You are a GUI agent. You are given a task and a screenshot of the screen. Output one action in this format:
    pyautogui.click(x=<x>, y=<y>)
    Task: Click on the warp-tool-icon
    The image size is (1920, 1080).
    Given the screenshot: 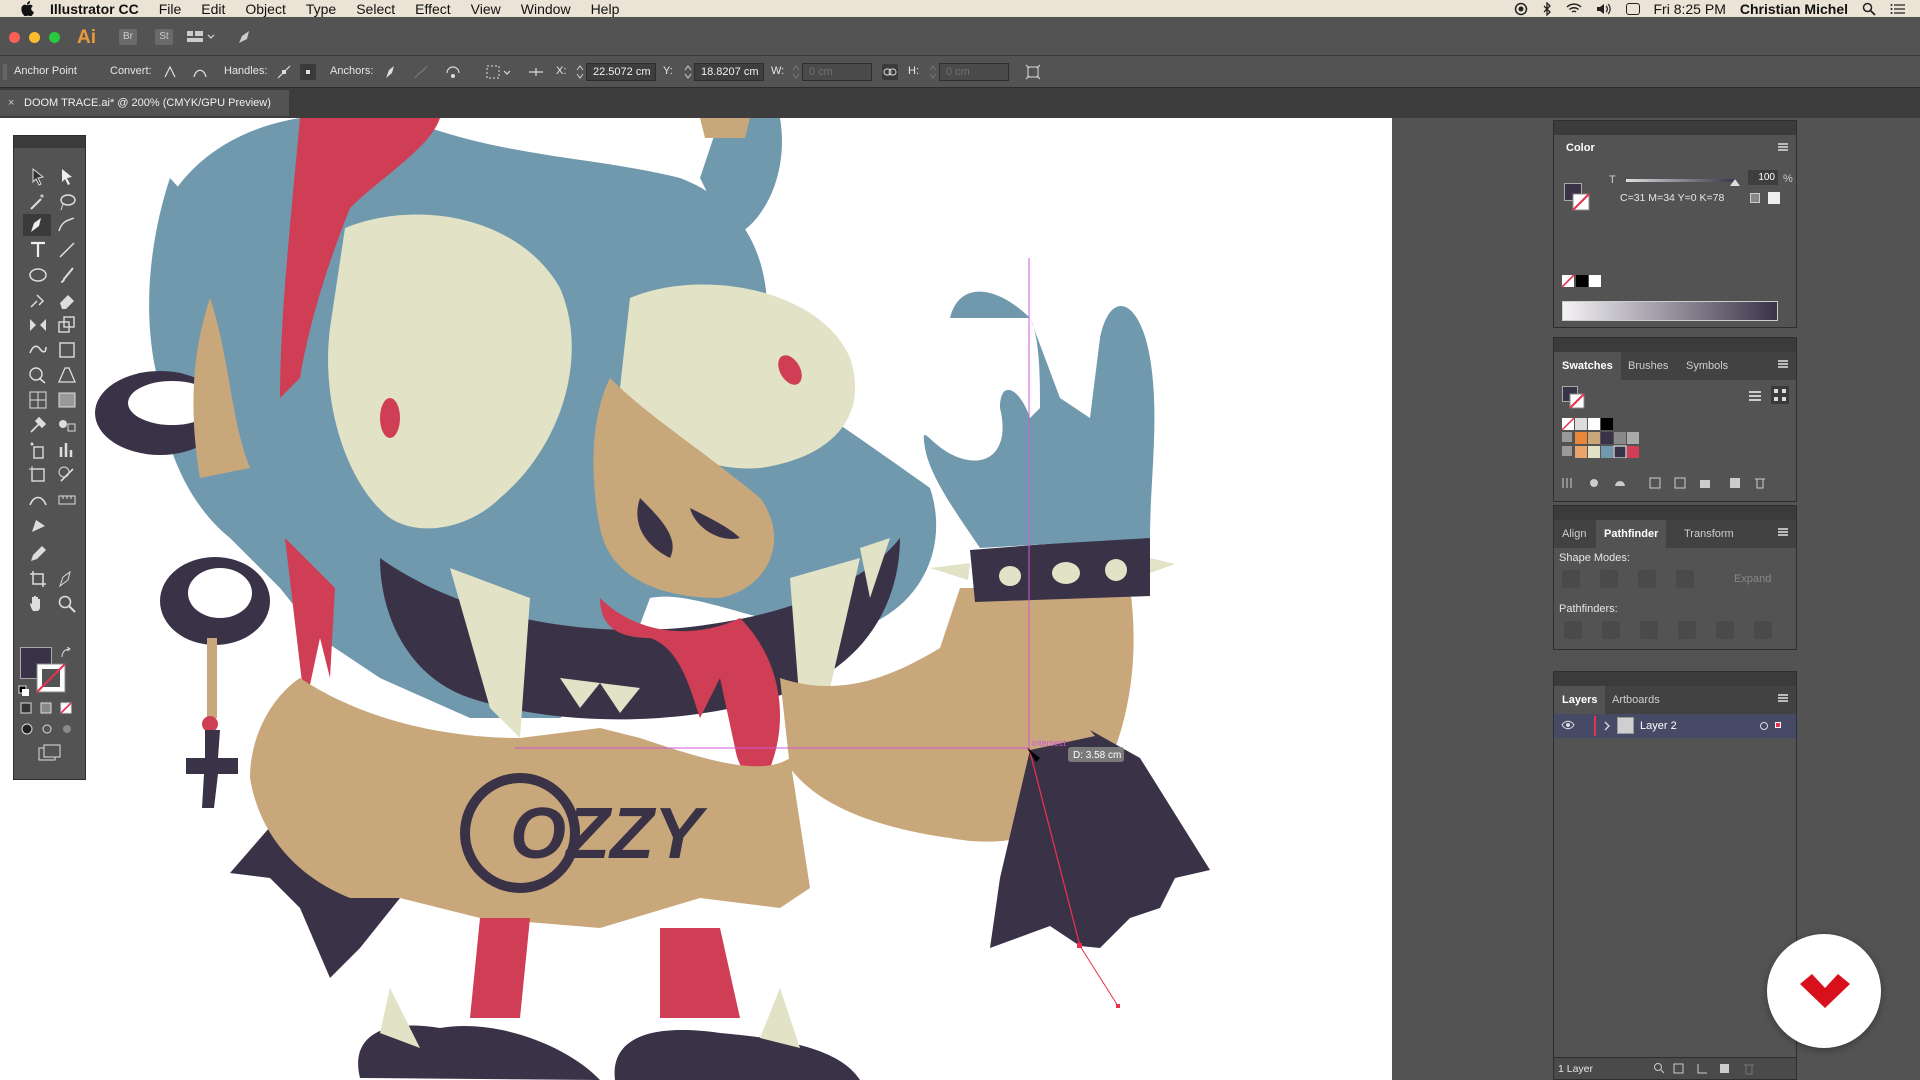 What is the action you would take?
    pyautogui.click(x=38, y=350)
    